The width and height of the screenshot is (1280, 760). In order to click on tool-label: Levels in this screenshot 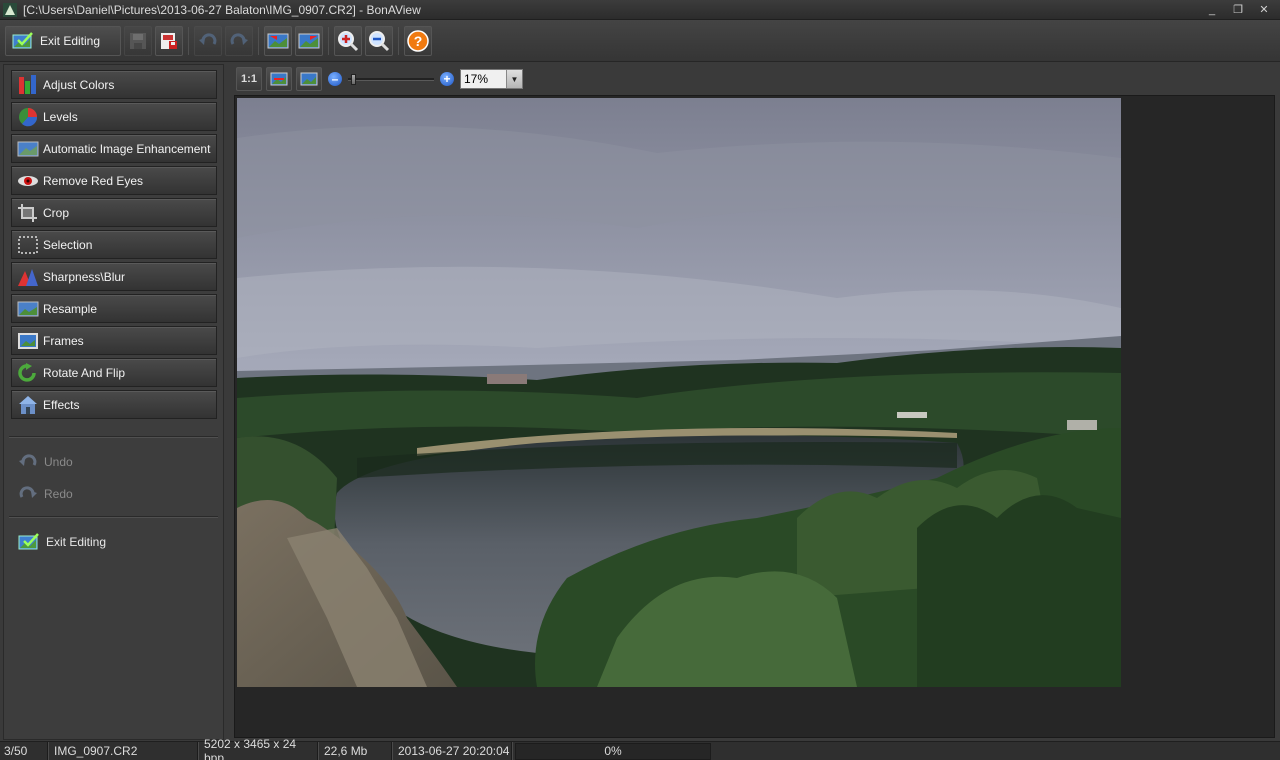, I will do `click(60, 116)`.